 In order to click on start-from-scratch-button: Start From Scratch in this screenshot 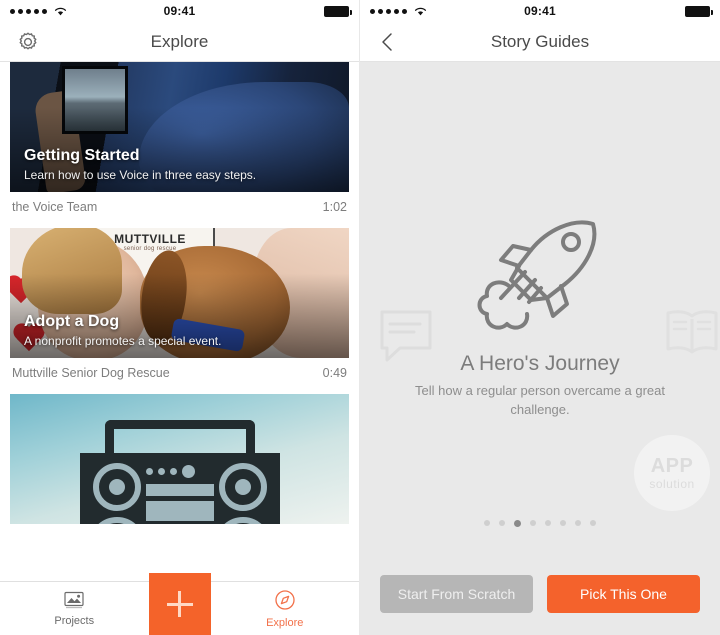, I will do `click(456, 594)`.